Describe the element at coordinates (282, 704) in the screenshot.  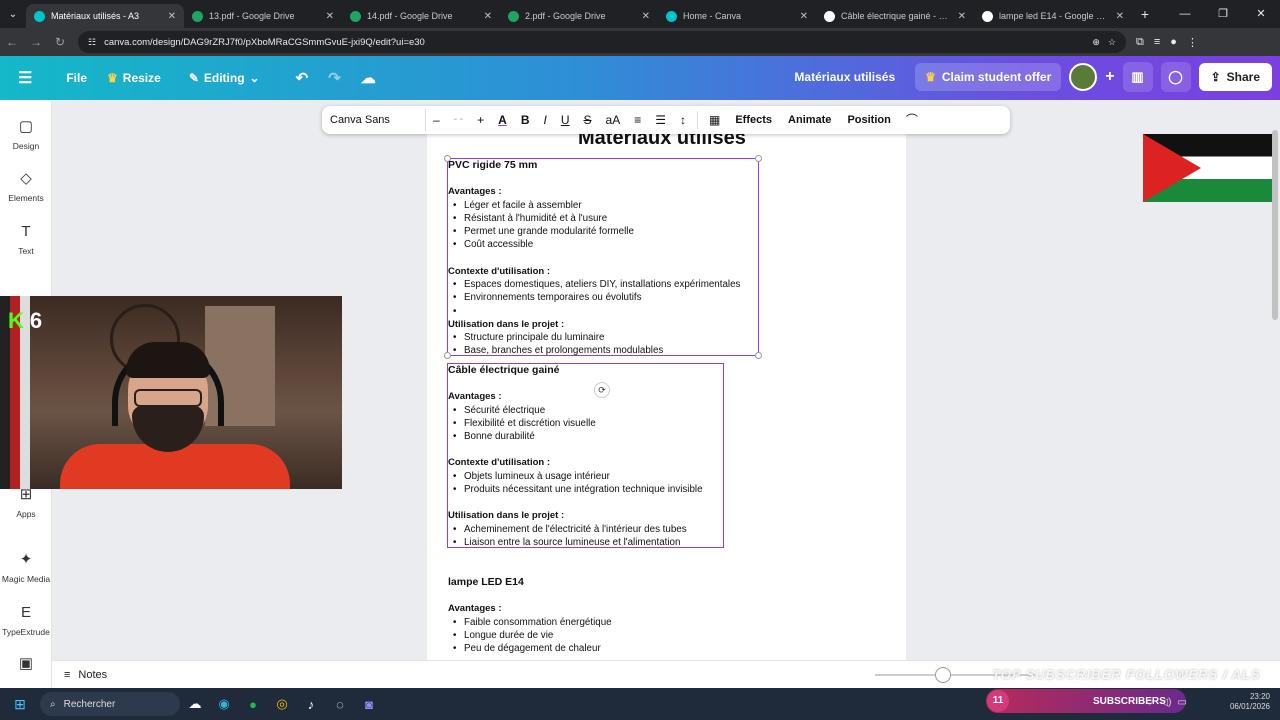
I see `chrome-icon: ◎` at that location.